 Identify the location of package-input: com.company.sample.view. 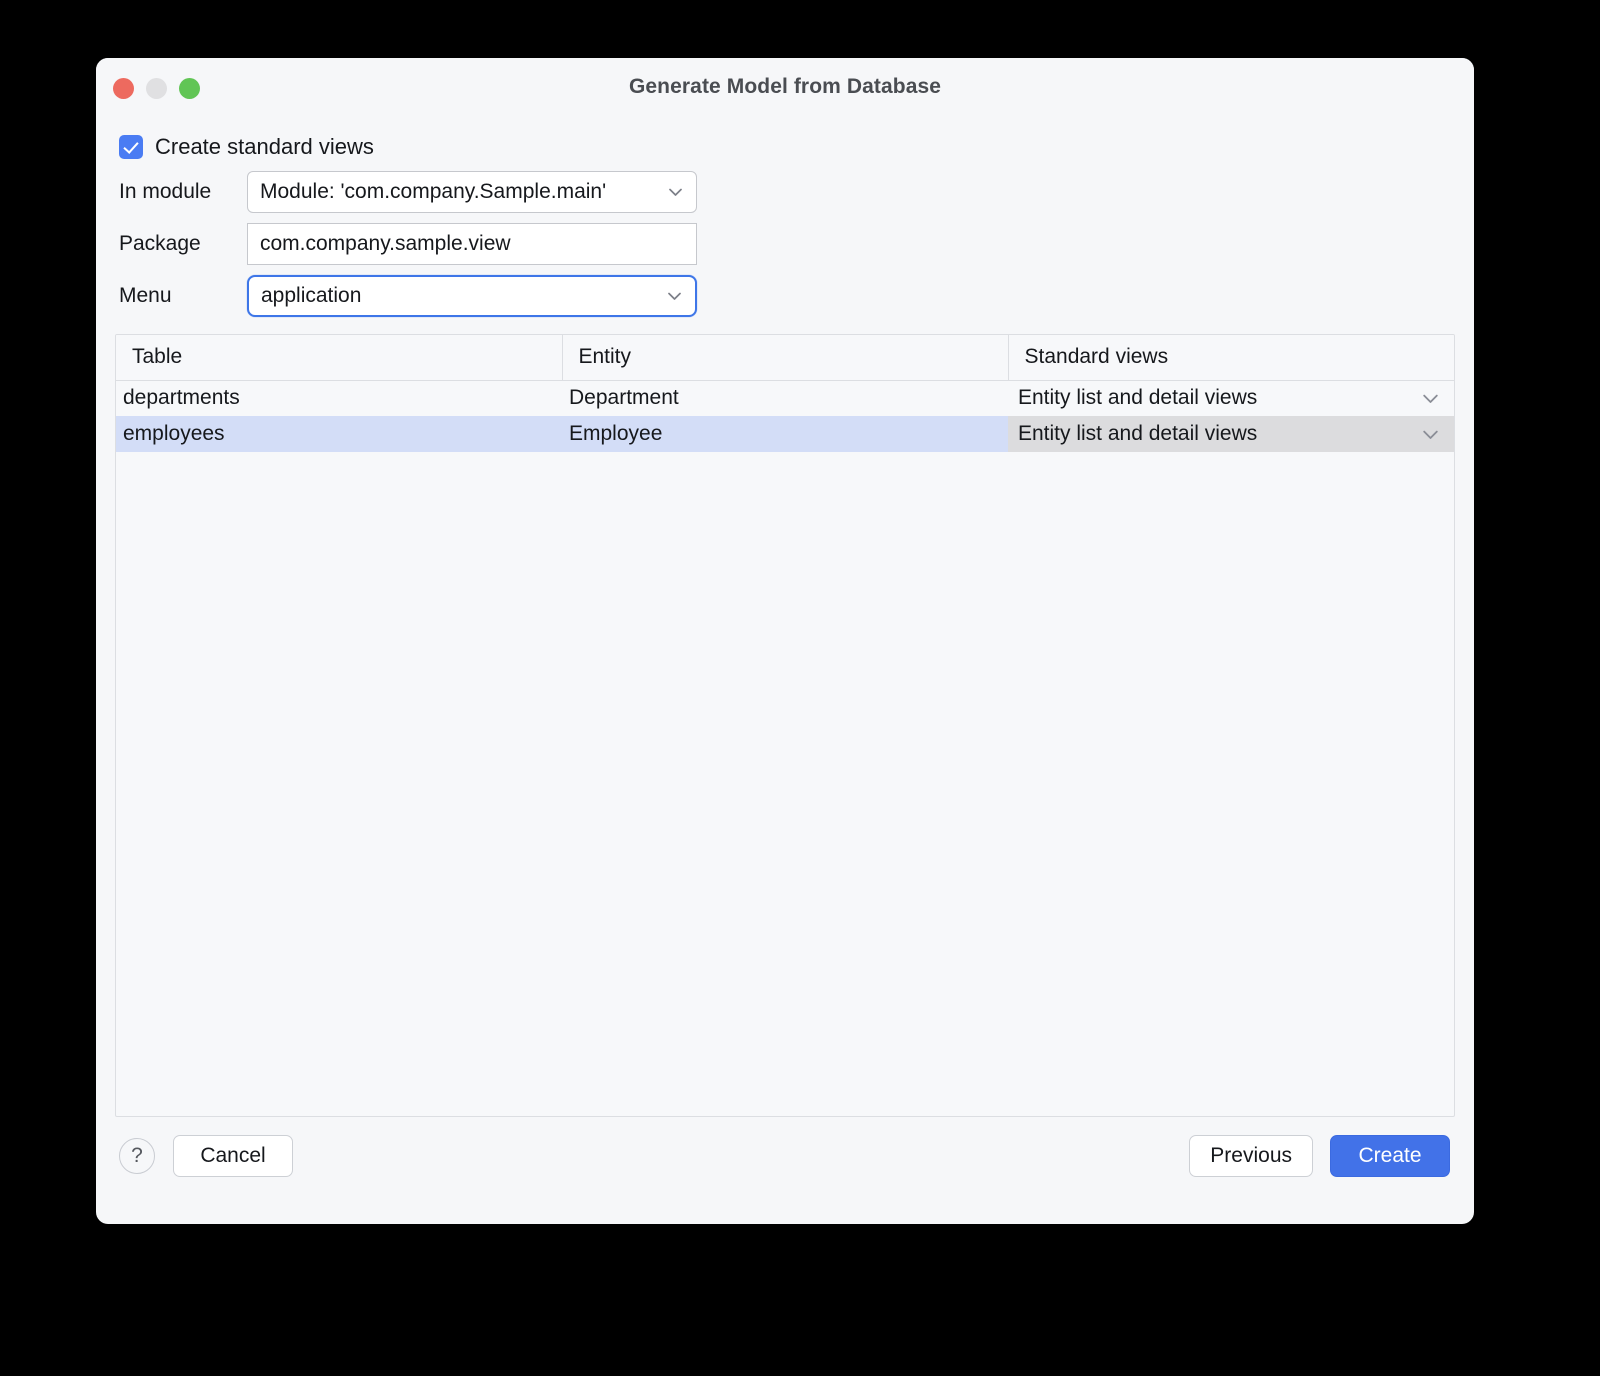
(472, 244).